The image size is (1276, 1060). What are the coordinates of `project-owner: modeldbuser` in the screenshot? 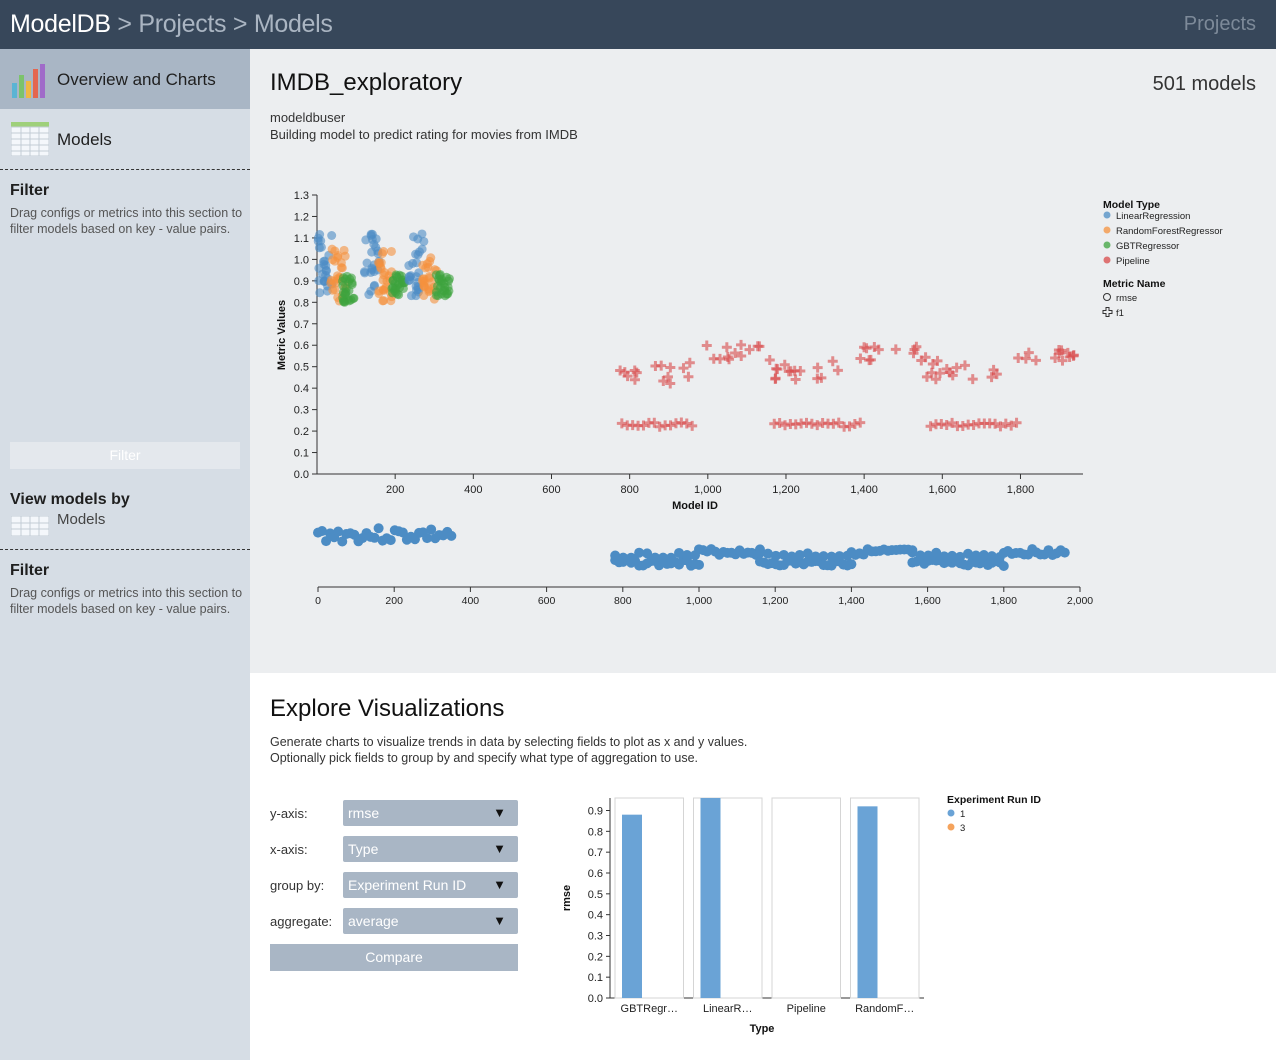 It's located at (308, 117).